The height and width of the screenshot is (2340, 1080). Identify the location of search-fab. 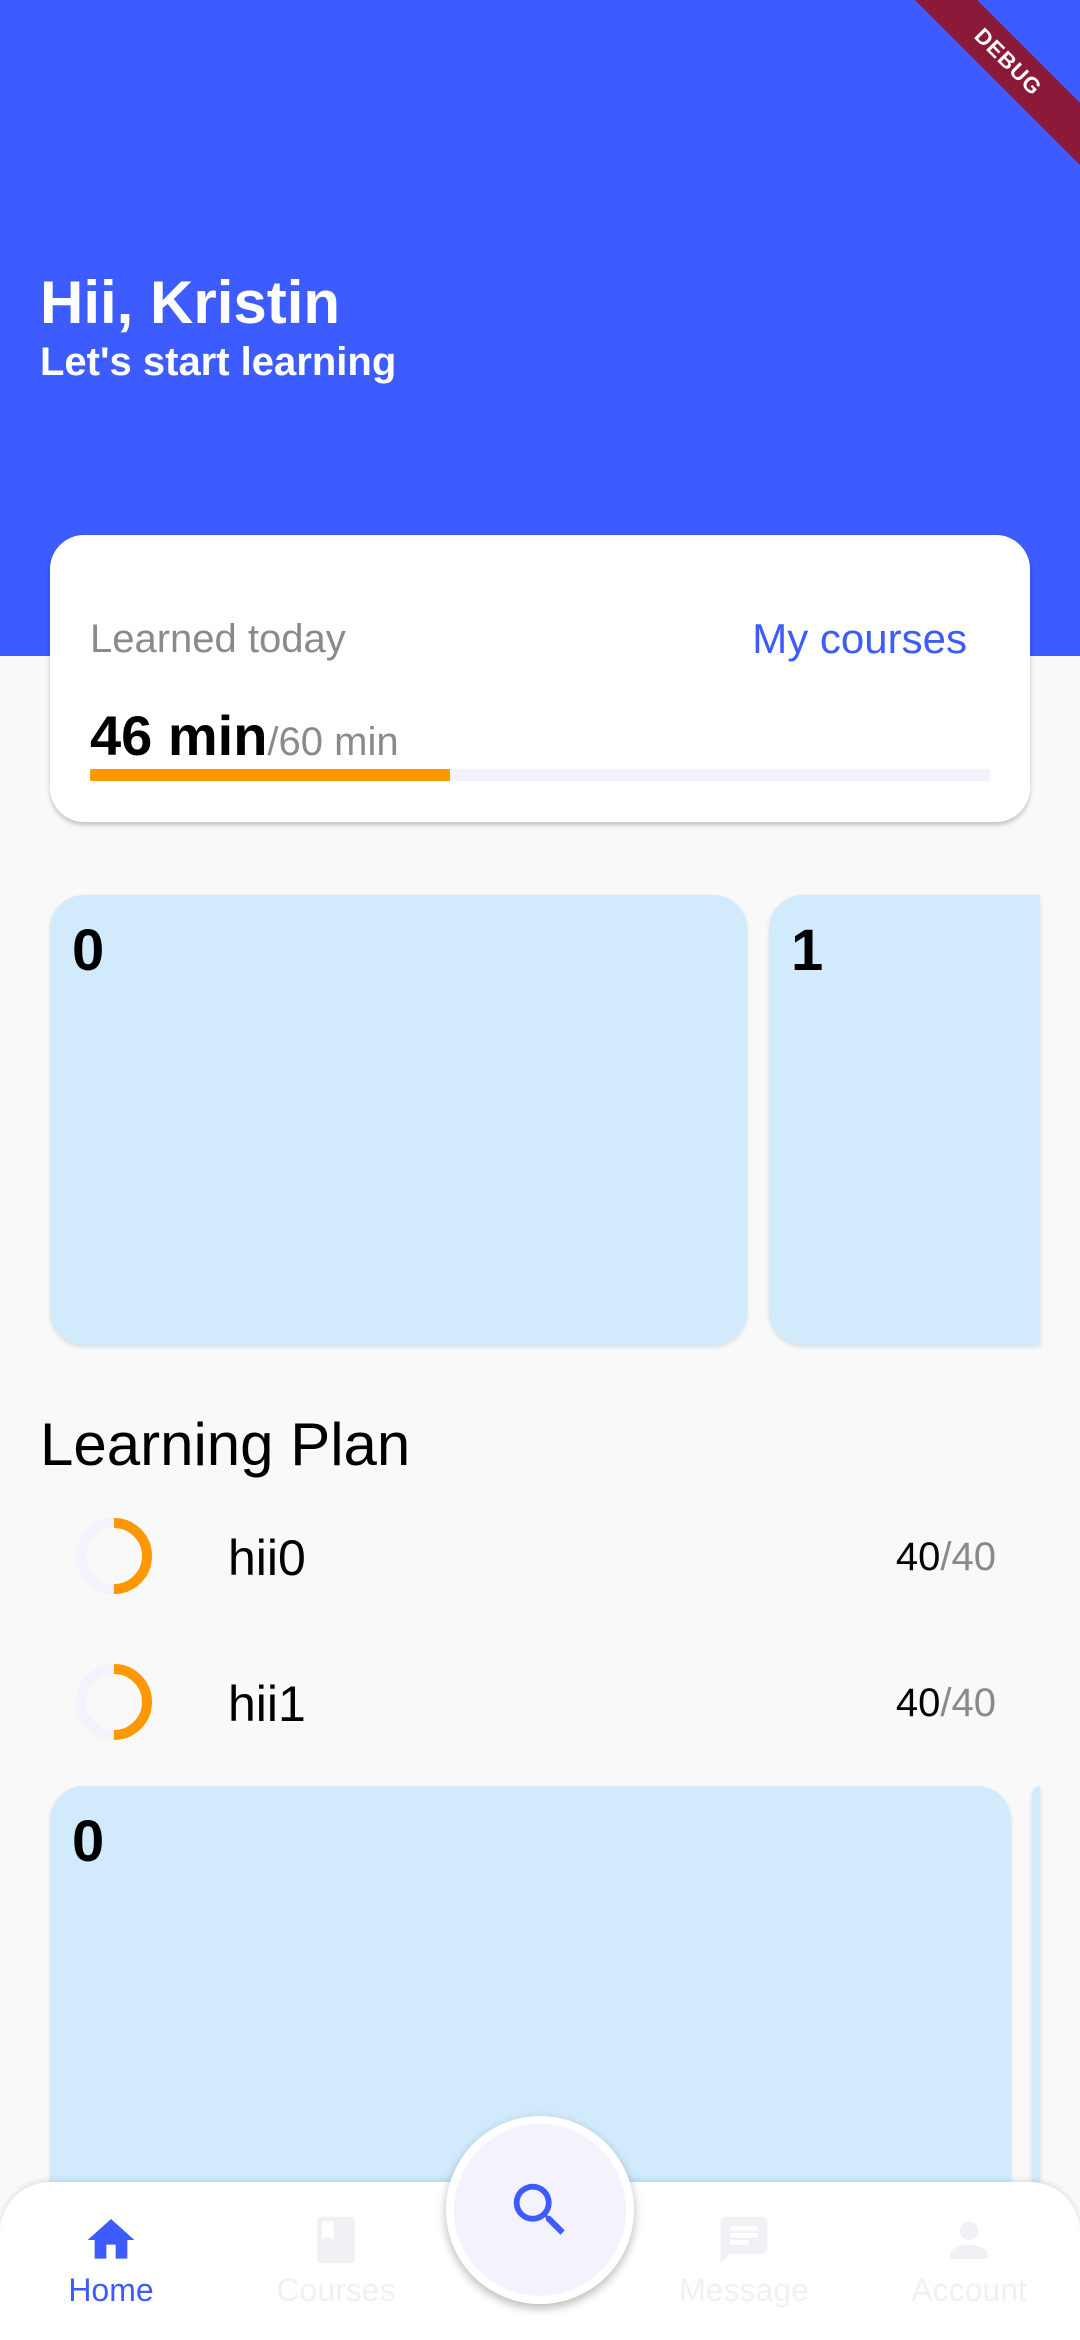
(540, 2210).